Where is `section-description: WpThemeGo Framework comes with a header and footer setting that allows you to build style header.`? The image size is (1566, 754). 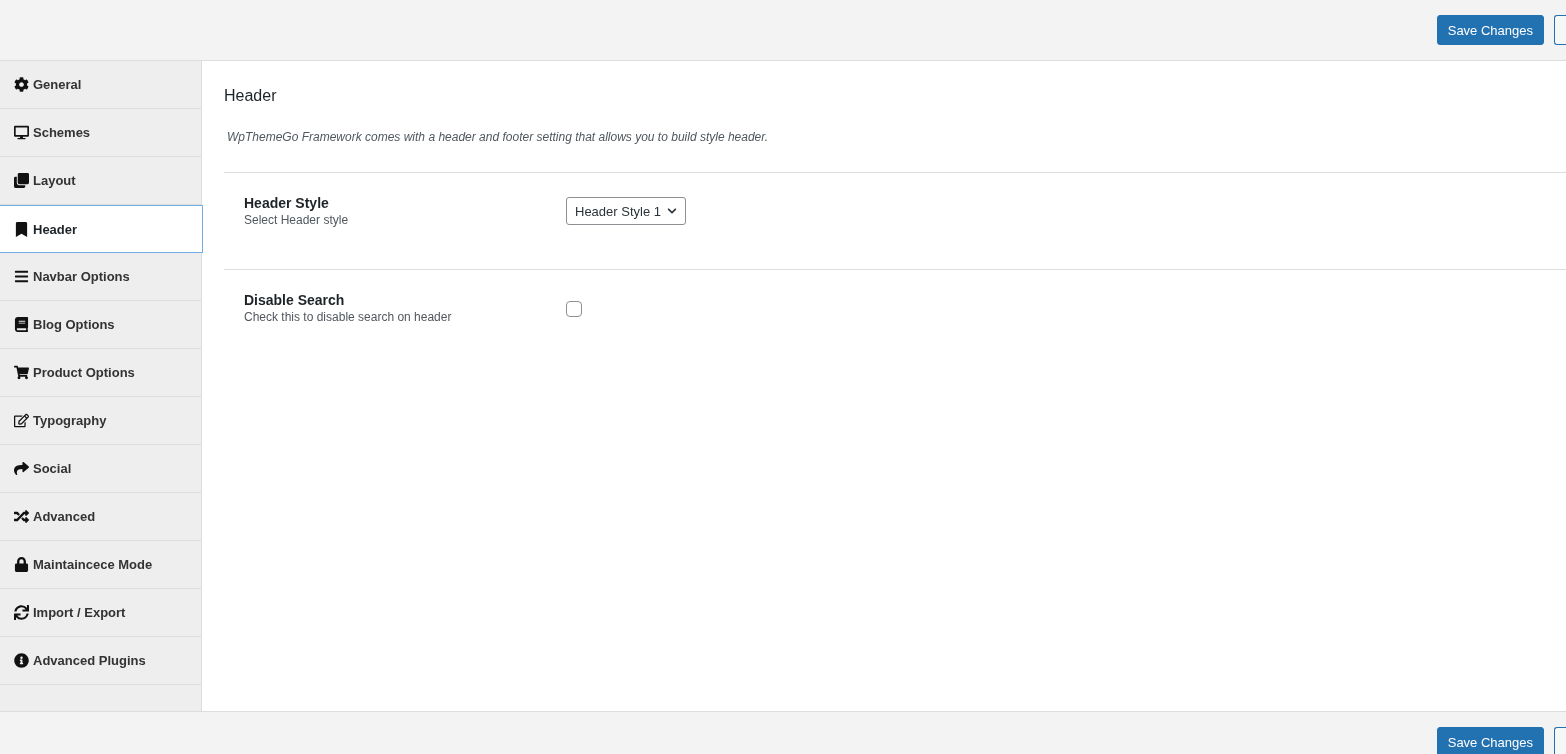
section-description: WpThemeGo Framework comes with a header and footer setting that allows you to build style header. is located at coordinates (498, 137).